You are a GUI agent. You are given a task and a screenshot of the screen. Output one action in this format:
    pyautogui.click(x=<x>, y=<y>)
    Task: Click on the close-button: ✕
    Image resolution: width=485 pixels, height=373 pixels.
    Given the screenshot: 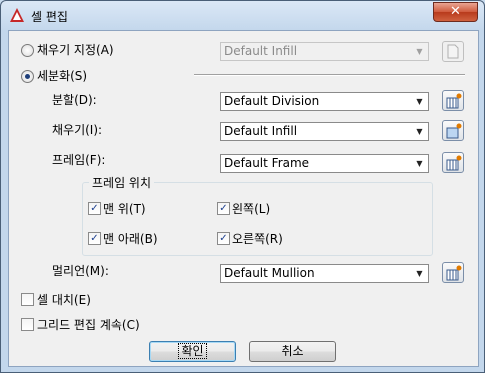 What is the action you would take?
    pyautogui.click(x=455, y=12)
    